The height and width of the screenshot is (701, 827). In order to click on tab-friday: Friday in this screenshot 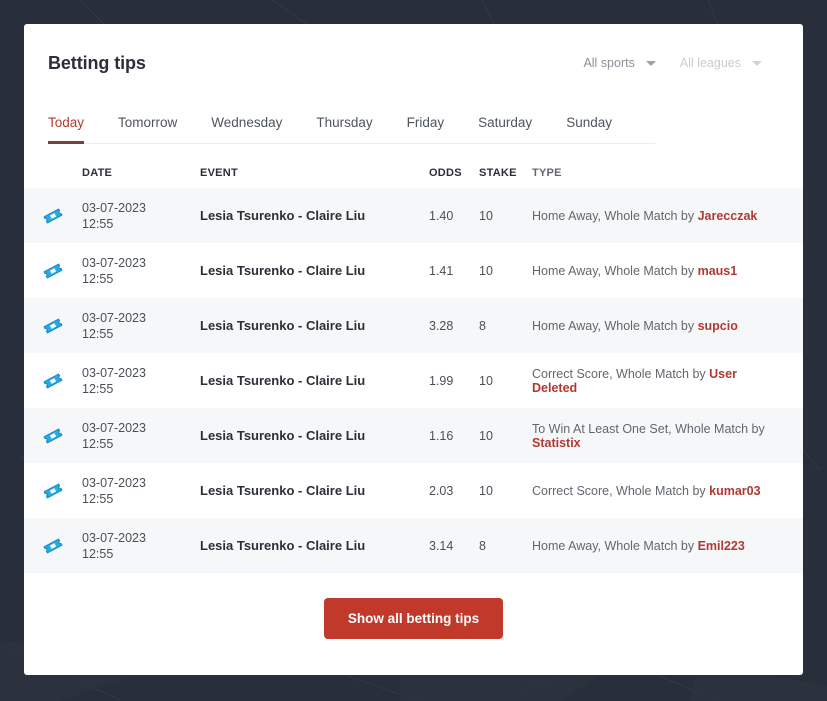, I will do `click(426, 123)`.